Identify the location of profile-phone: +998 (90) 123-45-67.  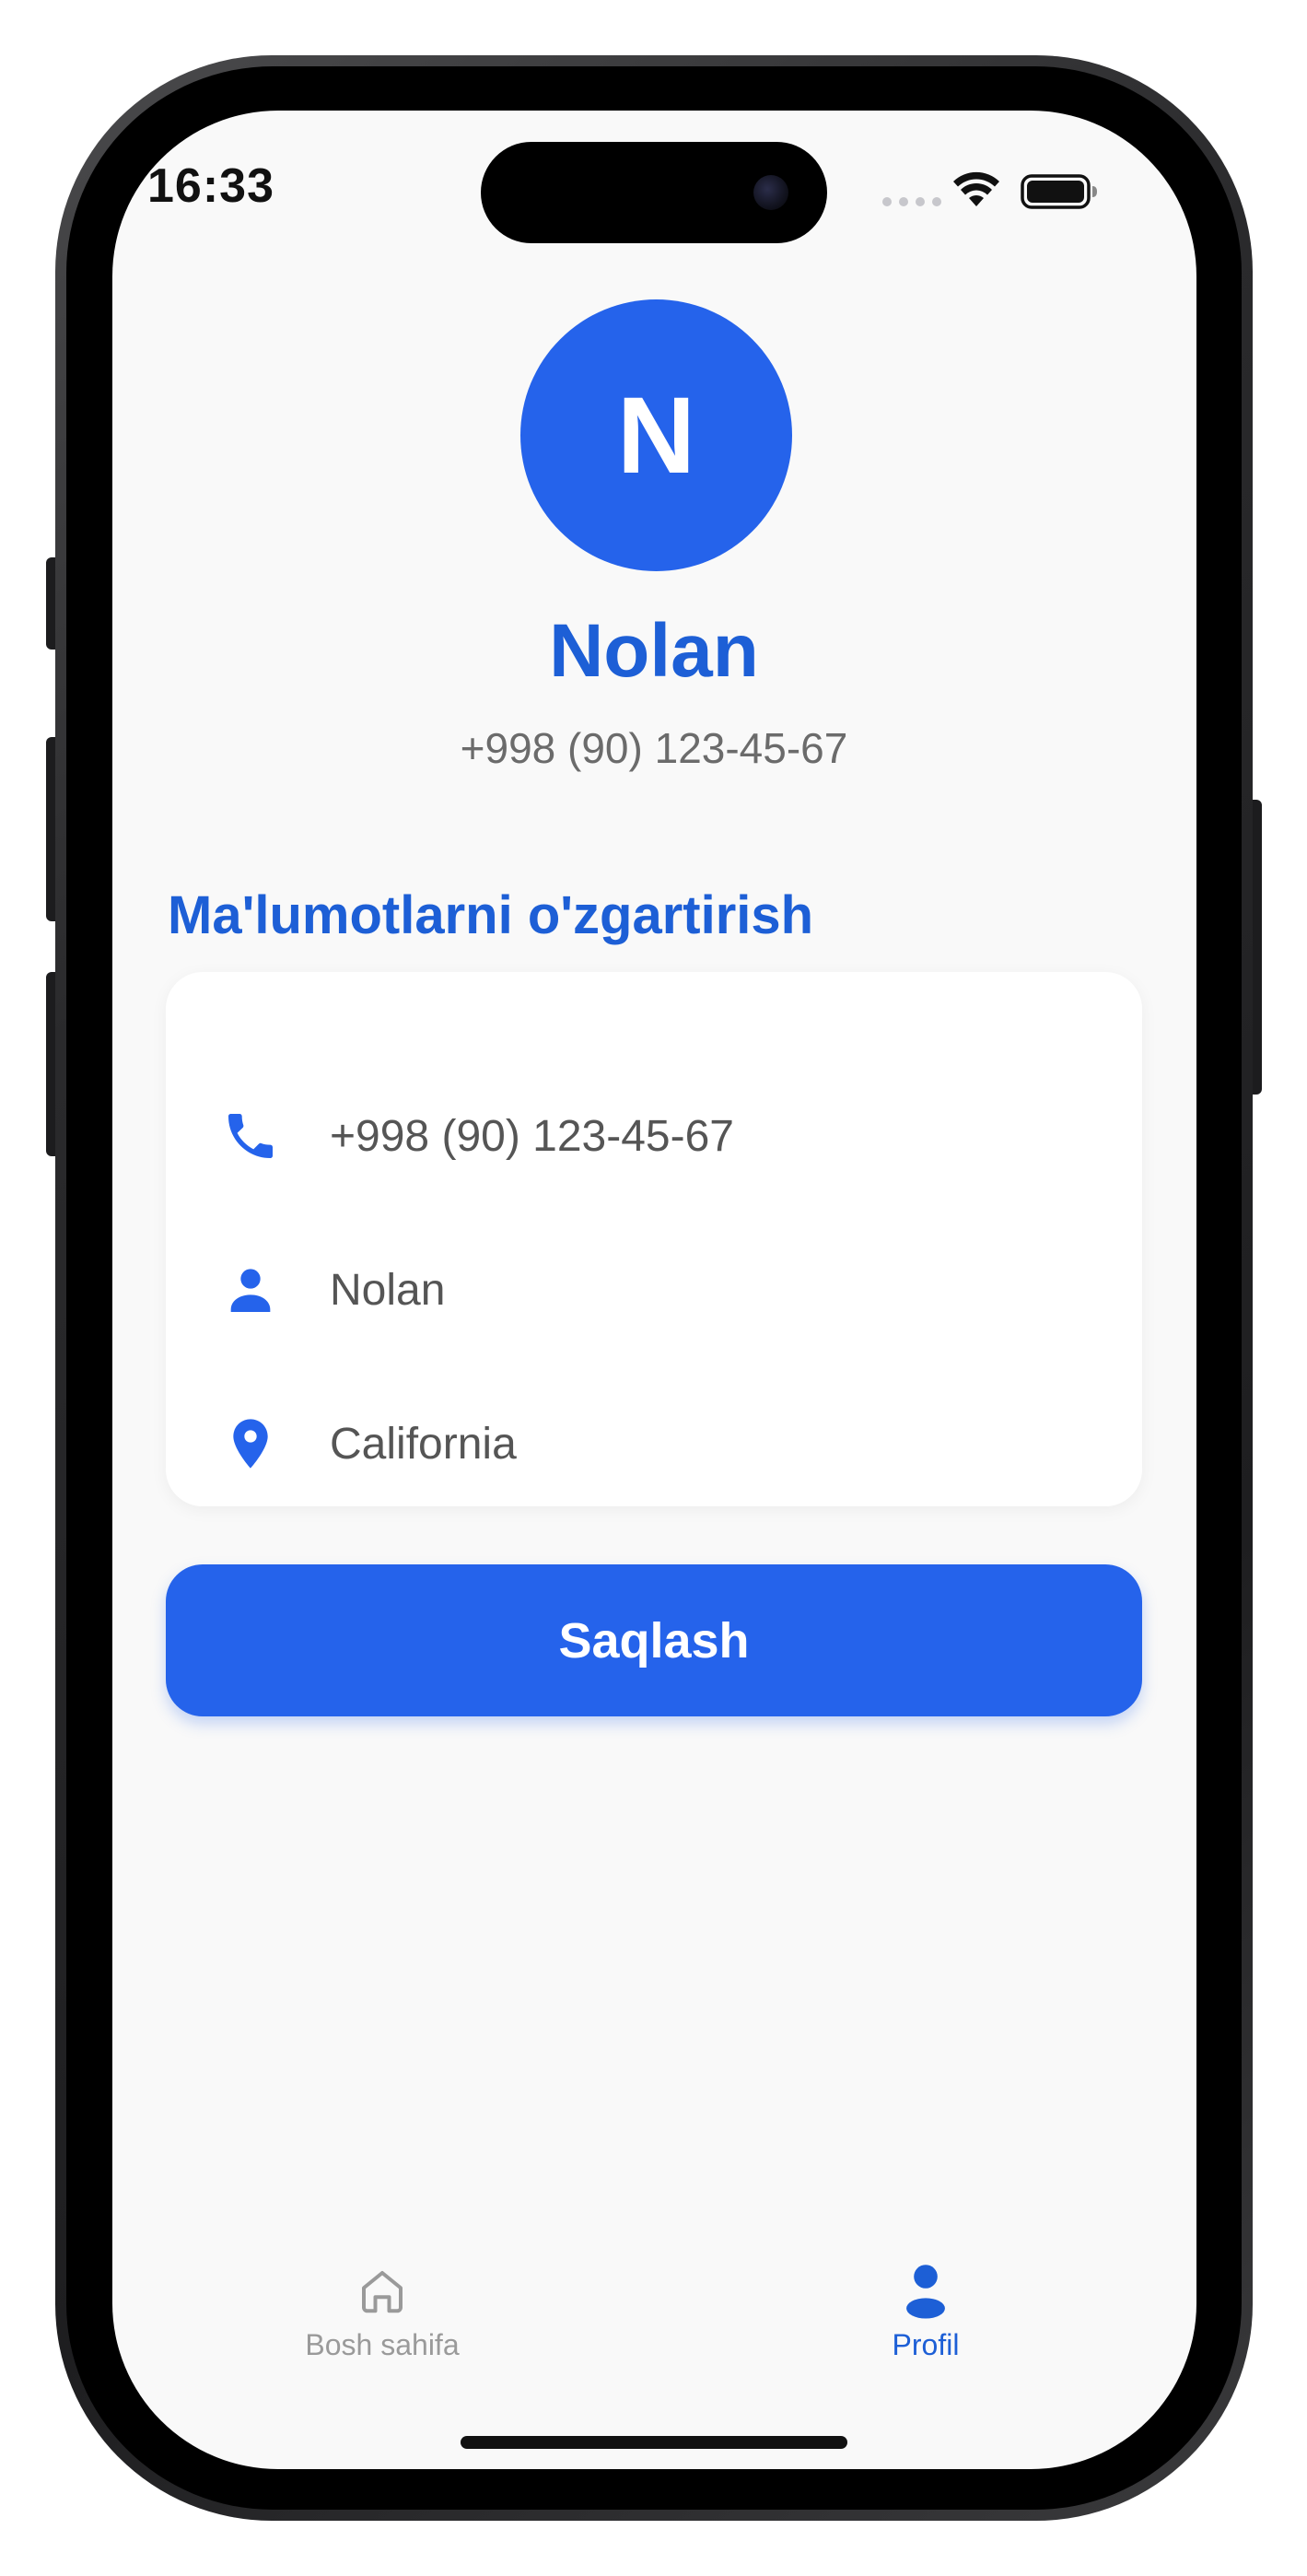
(654, 748).